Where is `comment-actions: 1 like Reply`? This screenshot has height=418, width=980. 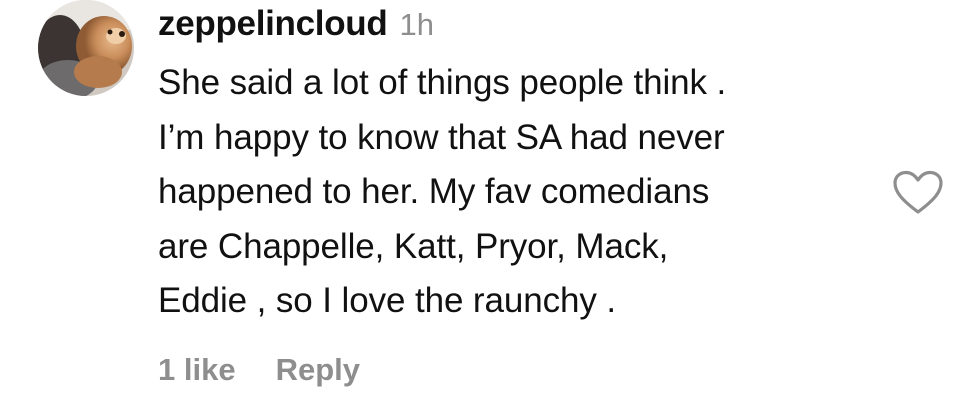 comment-actions: 1 like Reply is located at coordinates (259, 370).